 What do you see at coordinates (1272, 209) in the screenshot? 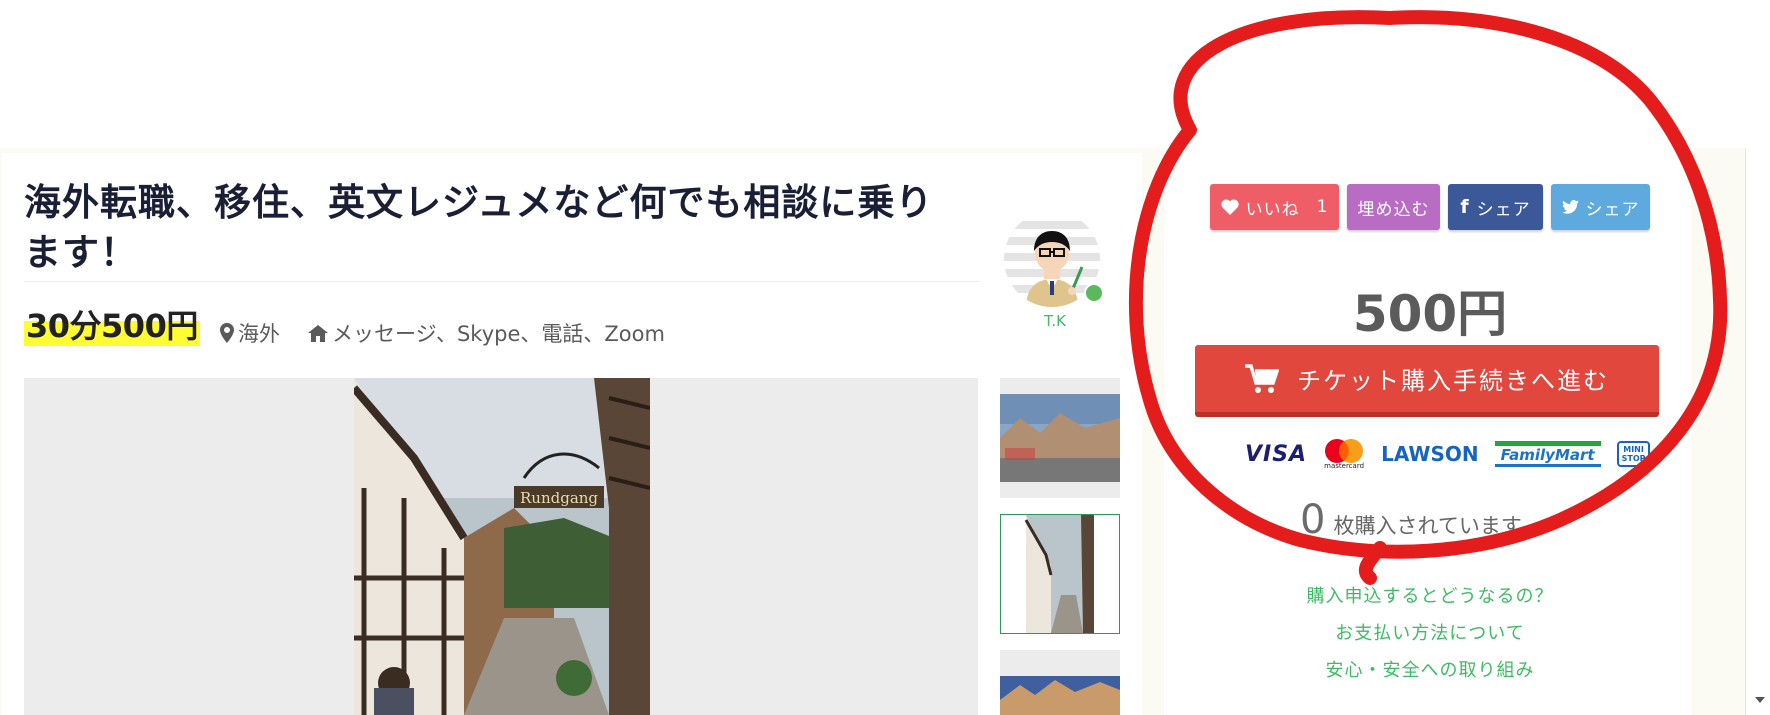
I see `like-label: いいね` at bounding box center [1272, 209].